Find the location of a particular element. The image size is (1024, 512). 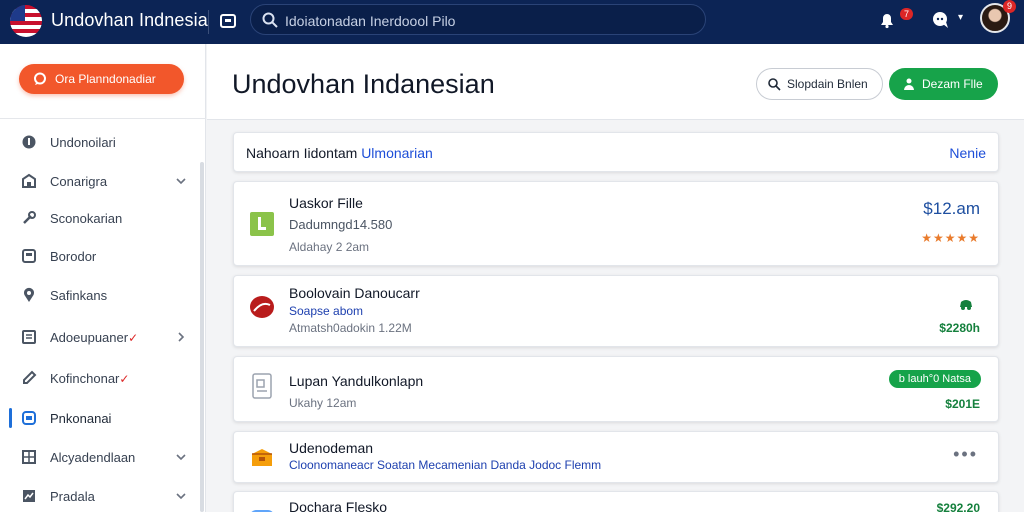

item-price: $2280h is located at coordinates (959, 328).